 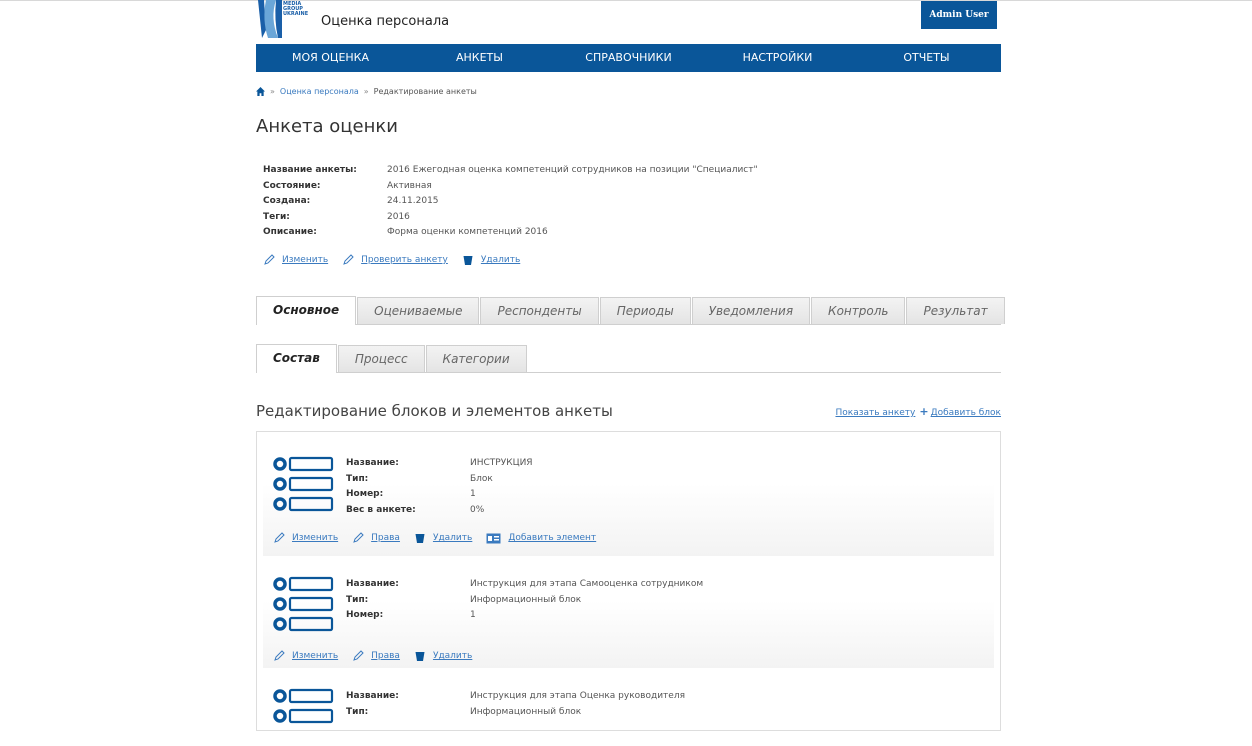 I want to click on prop-value: 2016, so click(x=398, y=216).